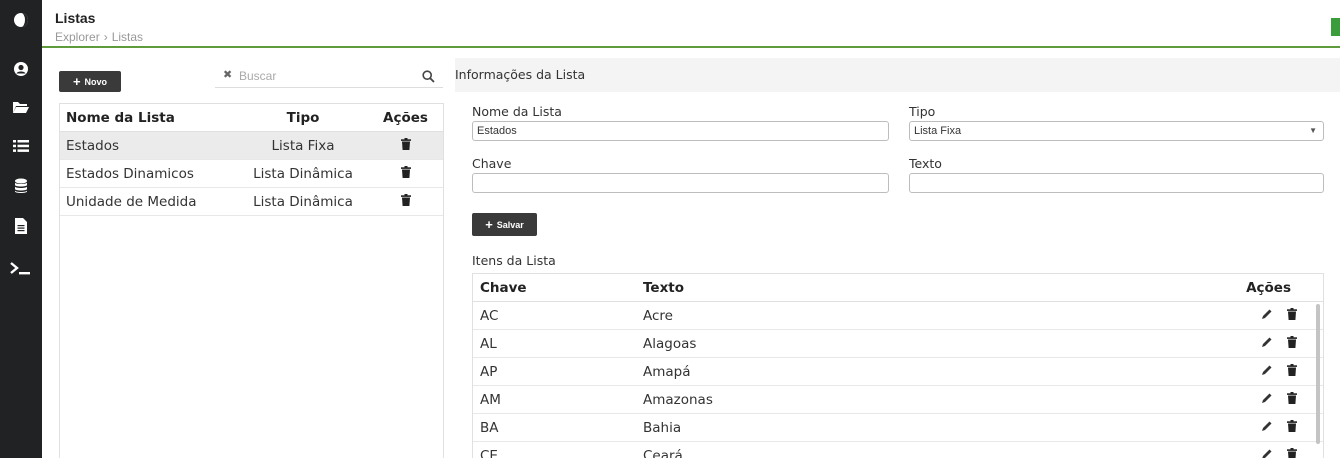  Describe the element at coordinates (1116, 183) in the screenshot. I see `texto-field` at that location.